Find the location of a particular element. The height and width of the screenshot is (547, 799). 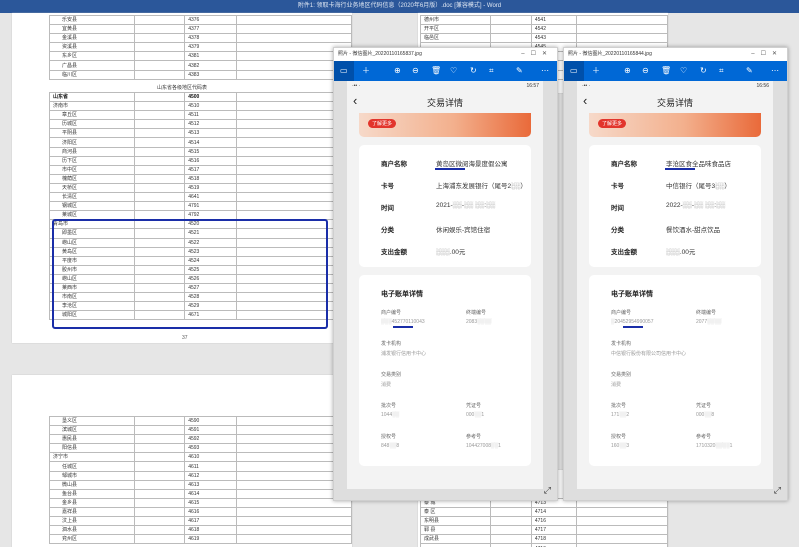

table-row: 成武县 4718 is located at coordinates (544, 539).